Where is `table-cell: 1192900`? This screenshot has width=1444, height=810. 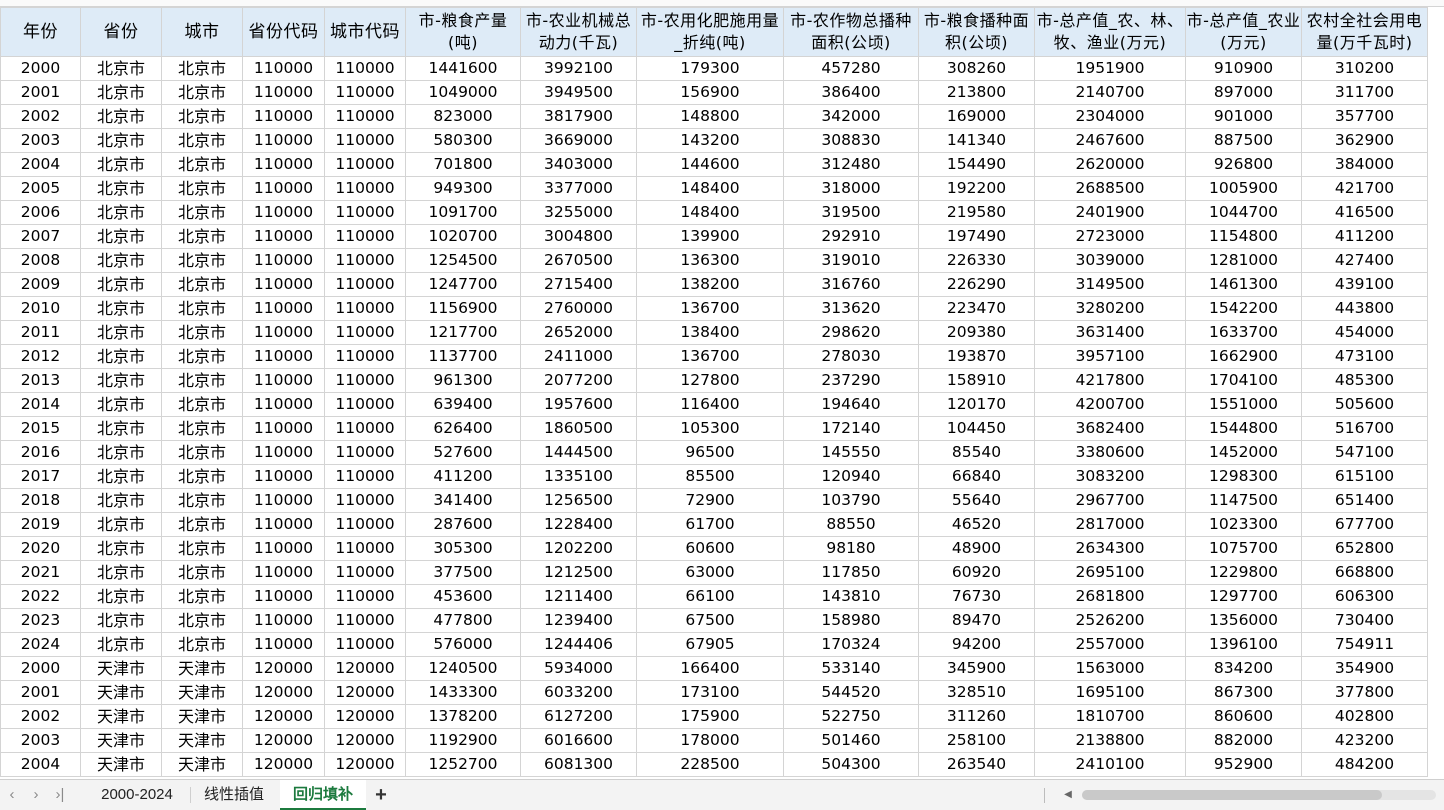 table-cell: 1192900 is located at coordinates (463, 740).